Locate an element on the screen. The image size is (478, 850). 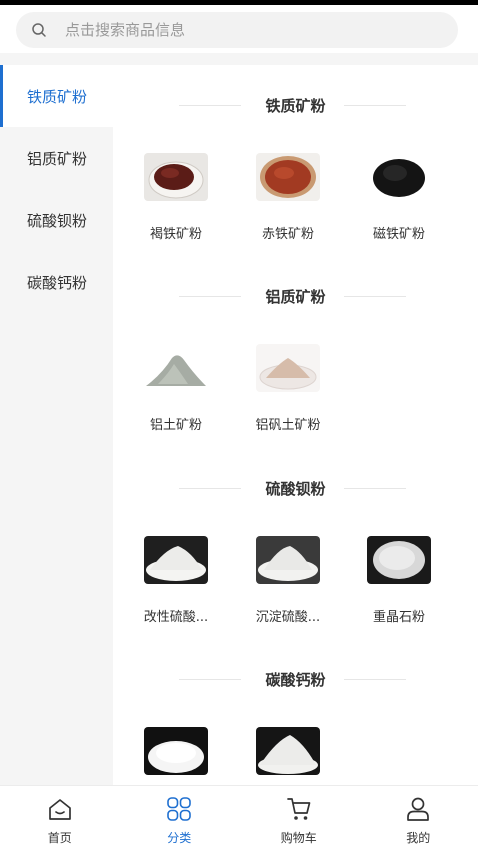
section-title: 铝质矿粉 is located at coordinates (295, 296).